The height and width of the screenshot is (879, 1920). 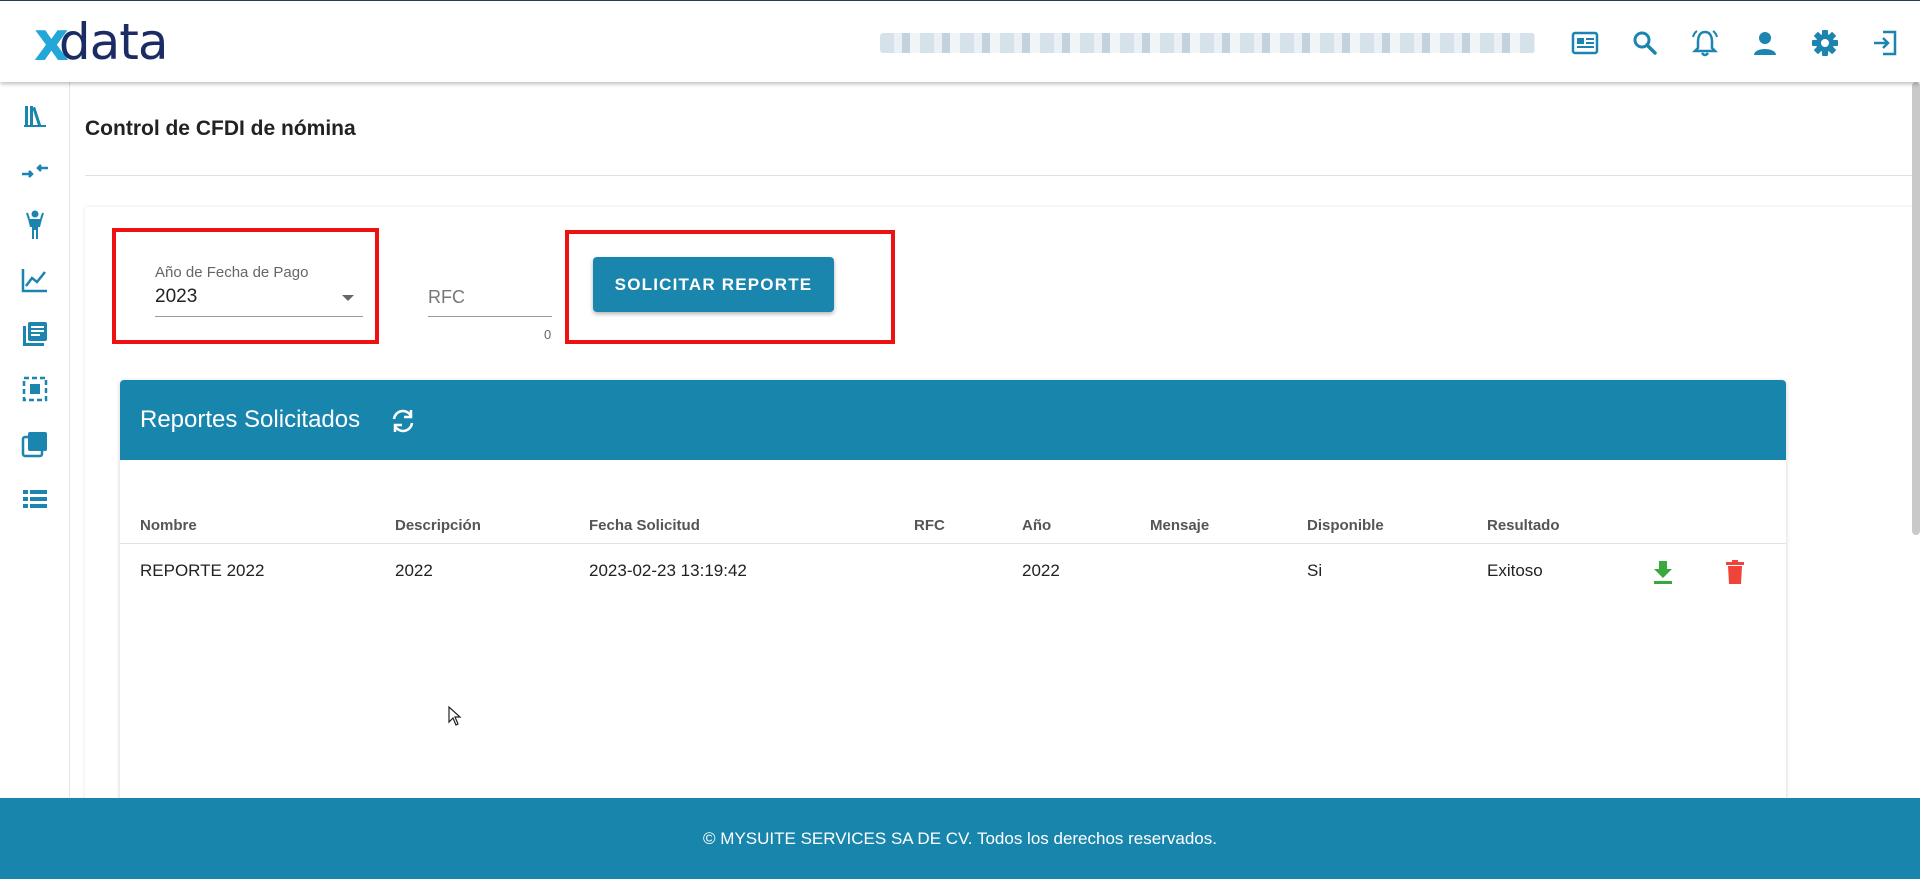 I want to click on xdata-logo: x data, so click(x=101, y=42).